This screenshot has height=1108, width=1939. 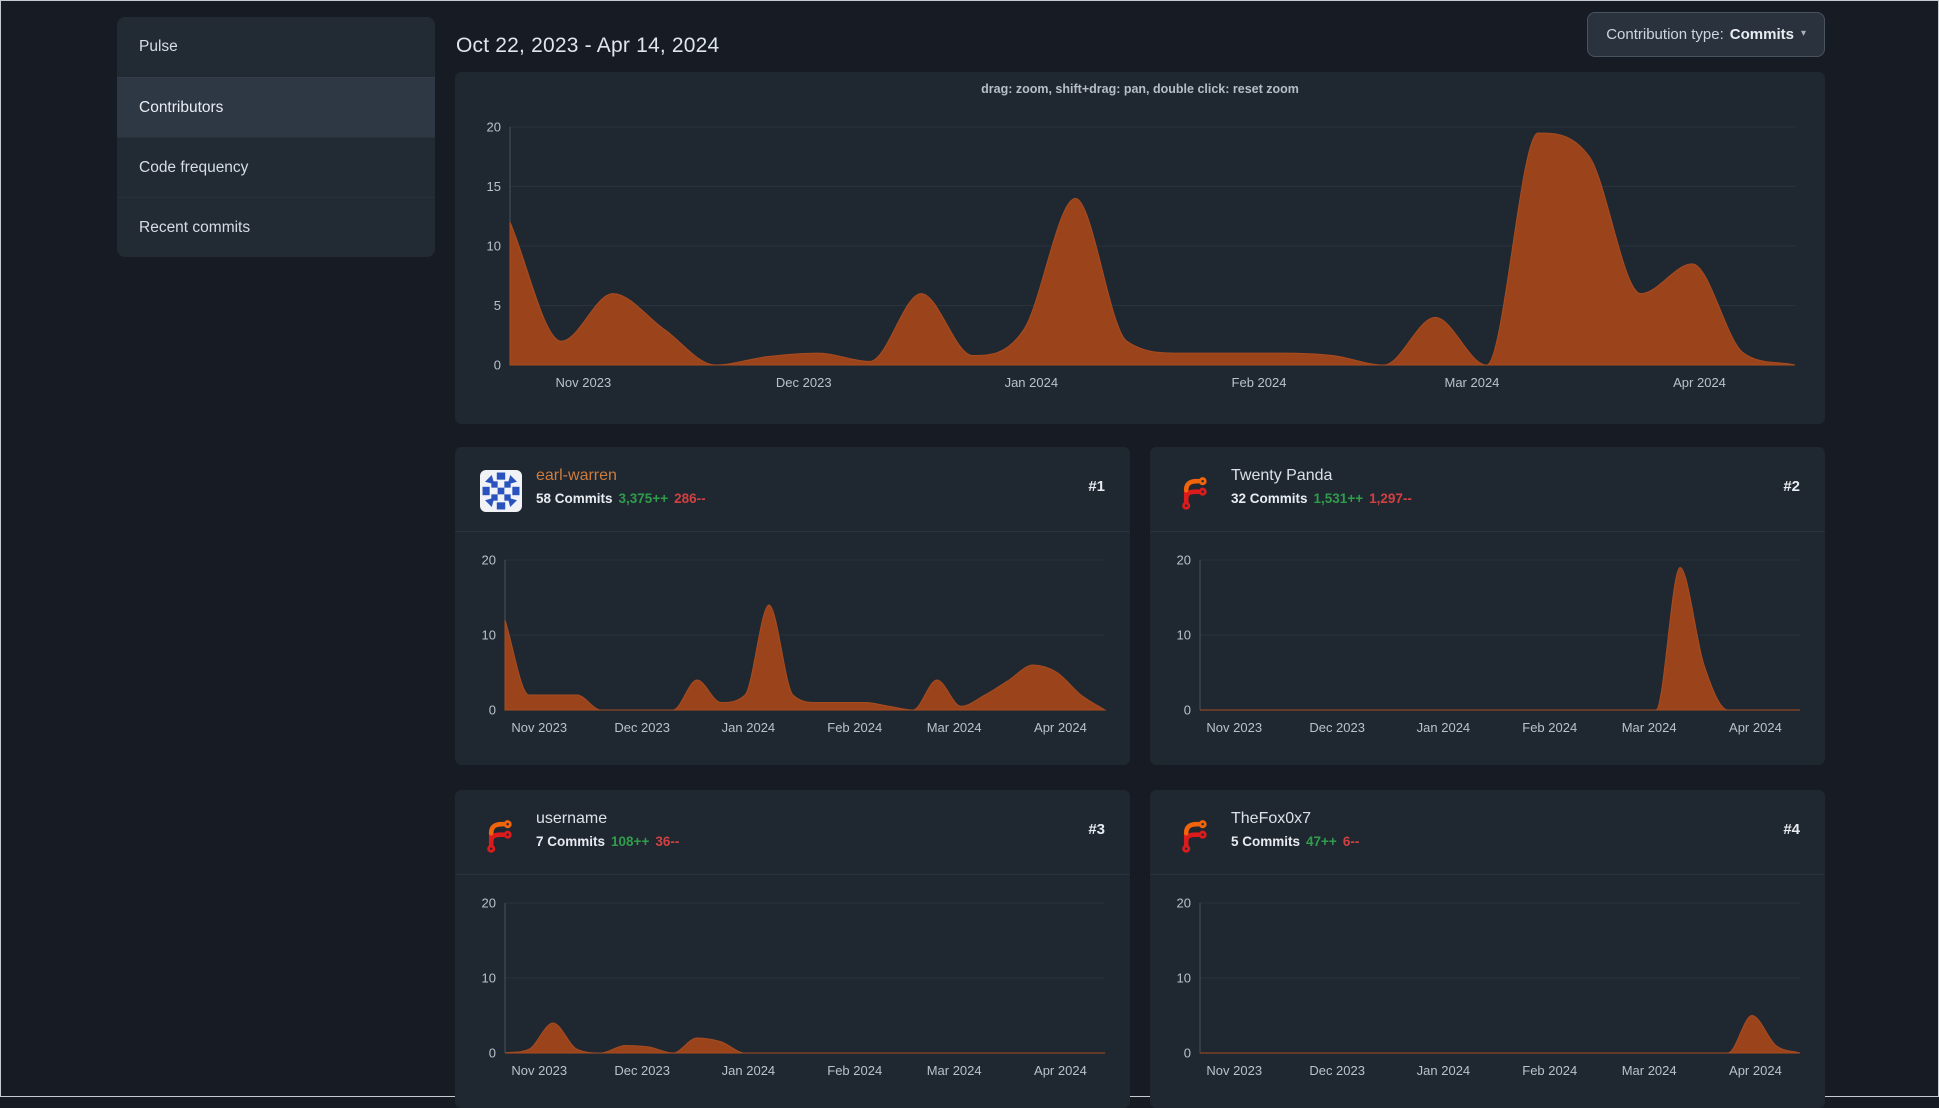 What do you see at coordinates (276, 167) in the screenshot?
I see `sidebar-item-code-frequency: Code frequency` at bounding box center [276, 167].